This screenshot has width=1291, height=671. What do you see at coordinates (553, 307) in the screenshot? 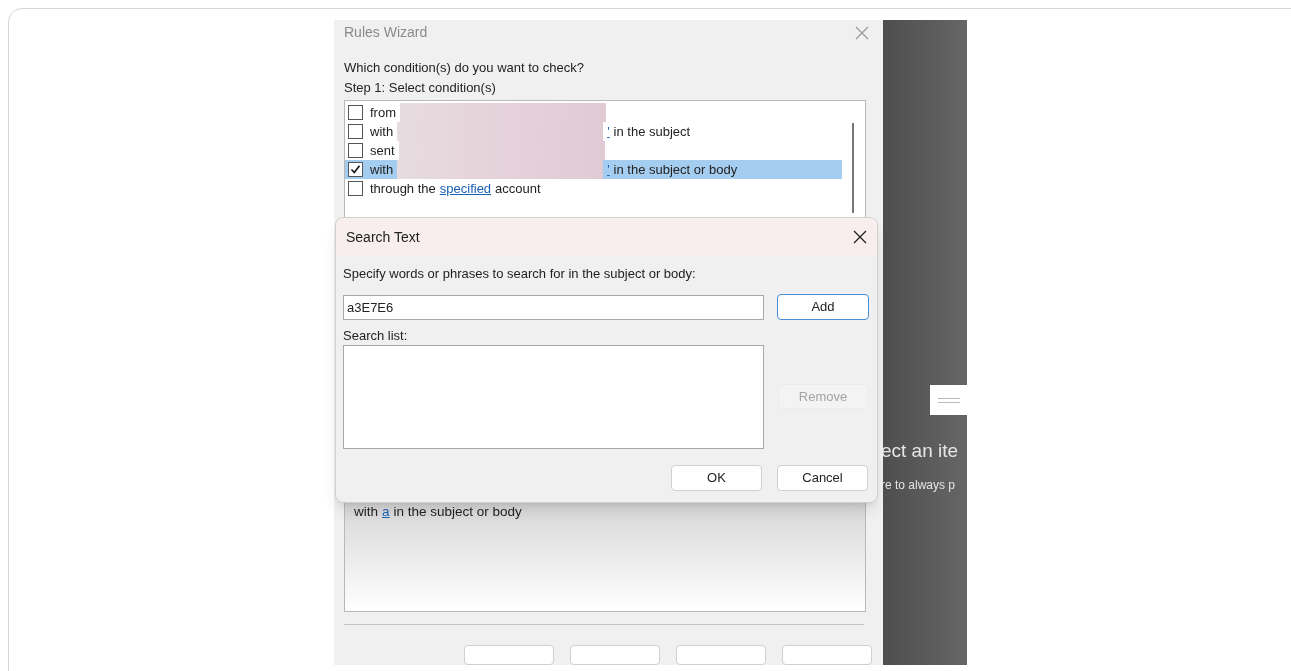
I see `search-input-field: a3E7E6` at bounding box center [553, 307].